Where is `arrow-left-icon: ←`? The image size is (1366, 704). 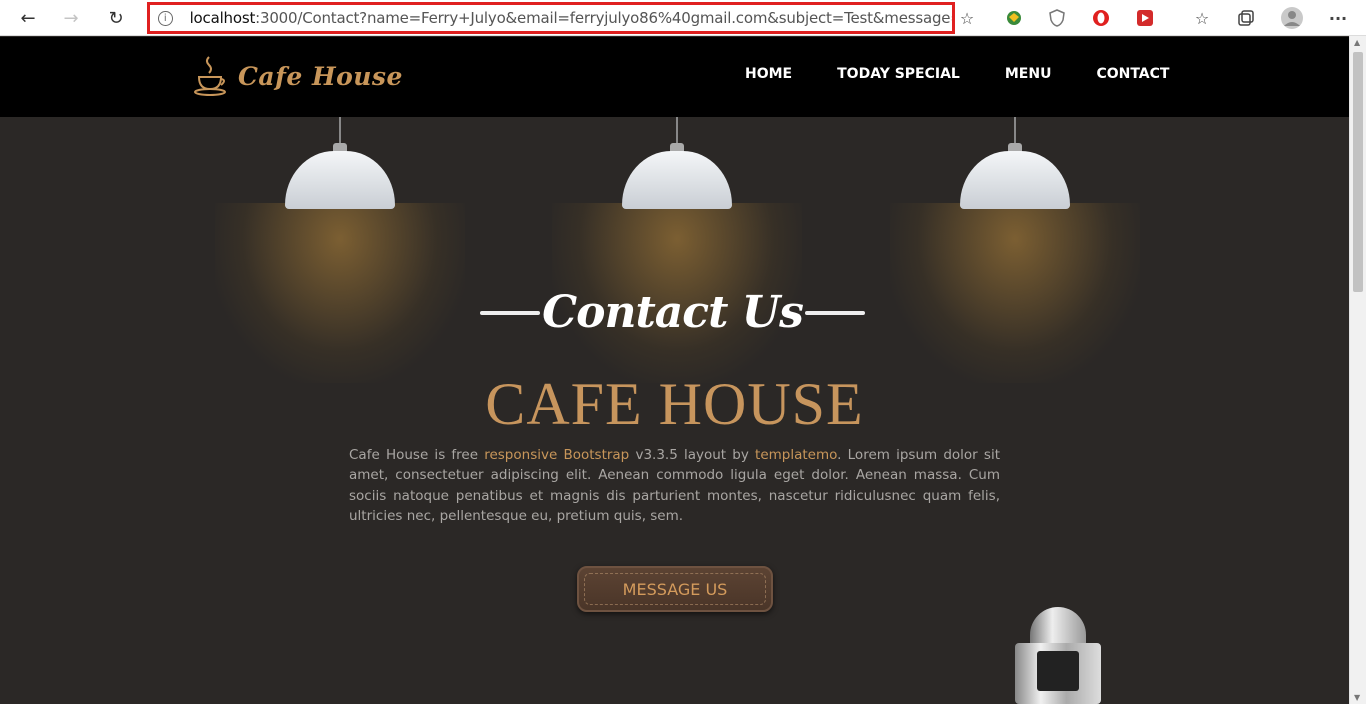
arrow-left-icon: ← is located at coordinates (28, 18).